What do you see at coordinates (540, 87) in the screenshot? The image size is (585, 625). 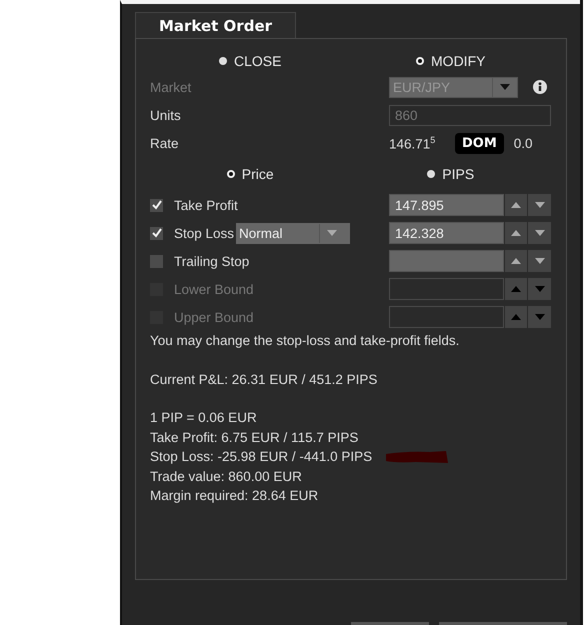 I see `info-icon` at bounding box center [540, 87].